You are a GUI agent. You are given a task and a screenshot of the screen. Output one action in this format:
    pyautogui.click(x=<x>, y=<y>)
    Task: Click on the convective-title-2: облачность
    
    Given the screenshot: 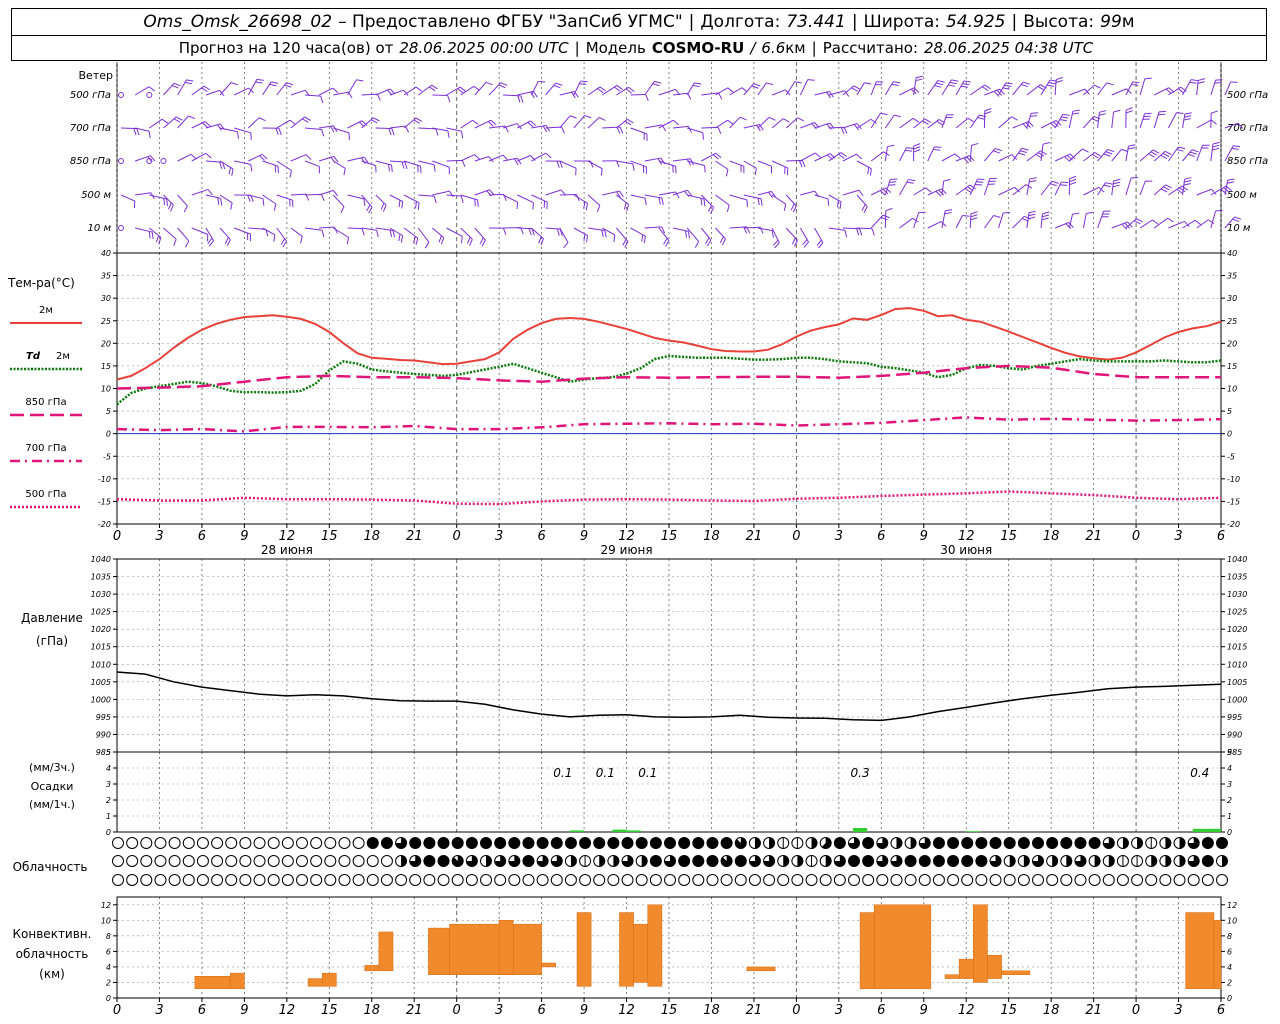 What is the action you would take?
    pyautogui.click(x=52, y=954)
    